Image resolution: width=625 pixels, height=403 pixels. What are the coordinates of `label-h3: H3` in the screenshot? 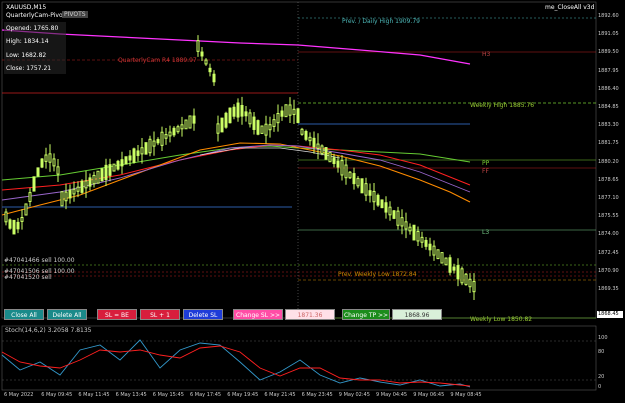 It's located at (486, 54).